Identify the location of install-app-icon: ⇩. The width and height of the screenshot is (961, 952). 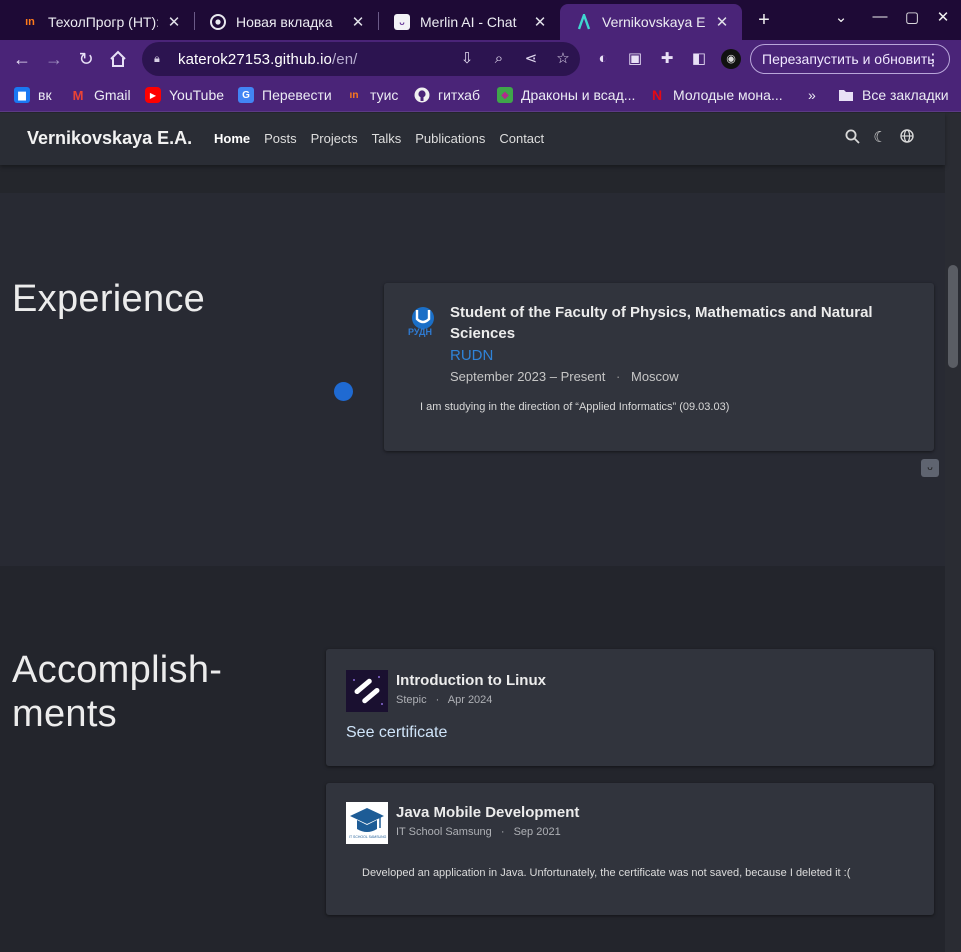
(467, 59).